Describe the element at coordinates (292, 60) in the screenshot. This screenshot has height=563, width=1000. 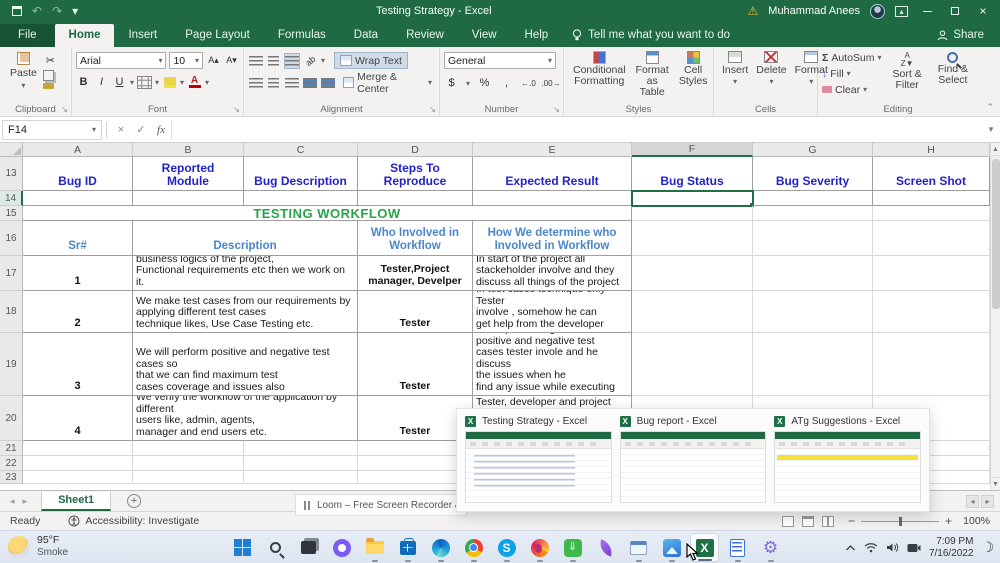
I see `bottom-align-icon` at that location.